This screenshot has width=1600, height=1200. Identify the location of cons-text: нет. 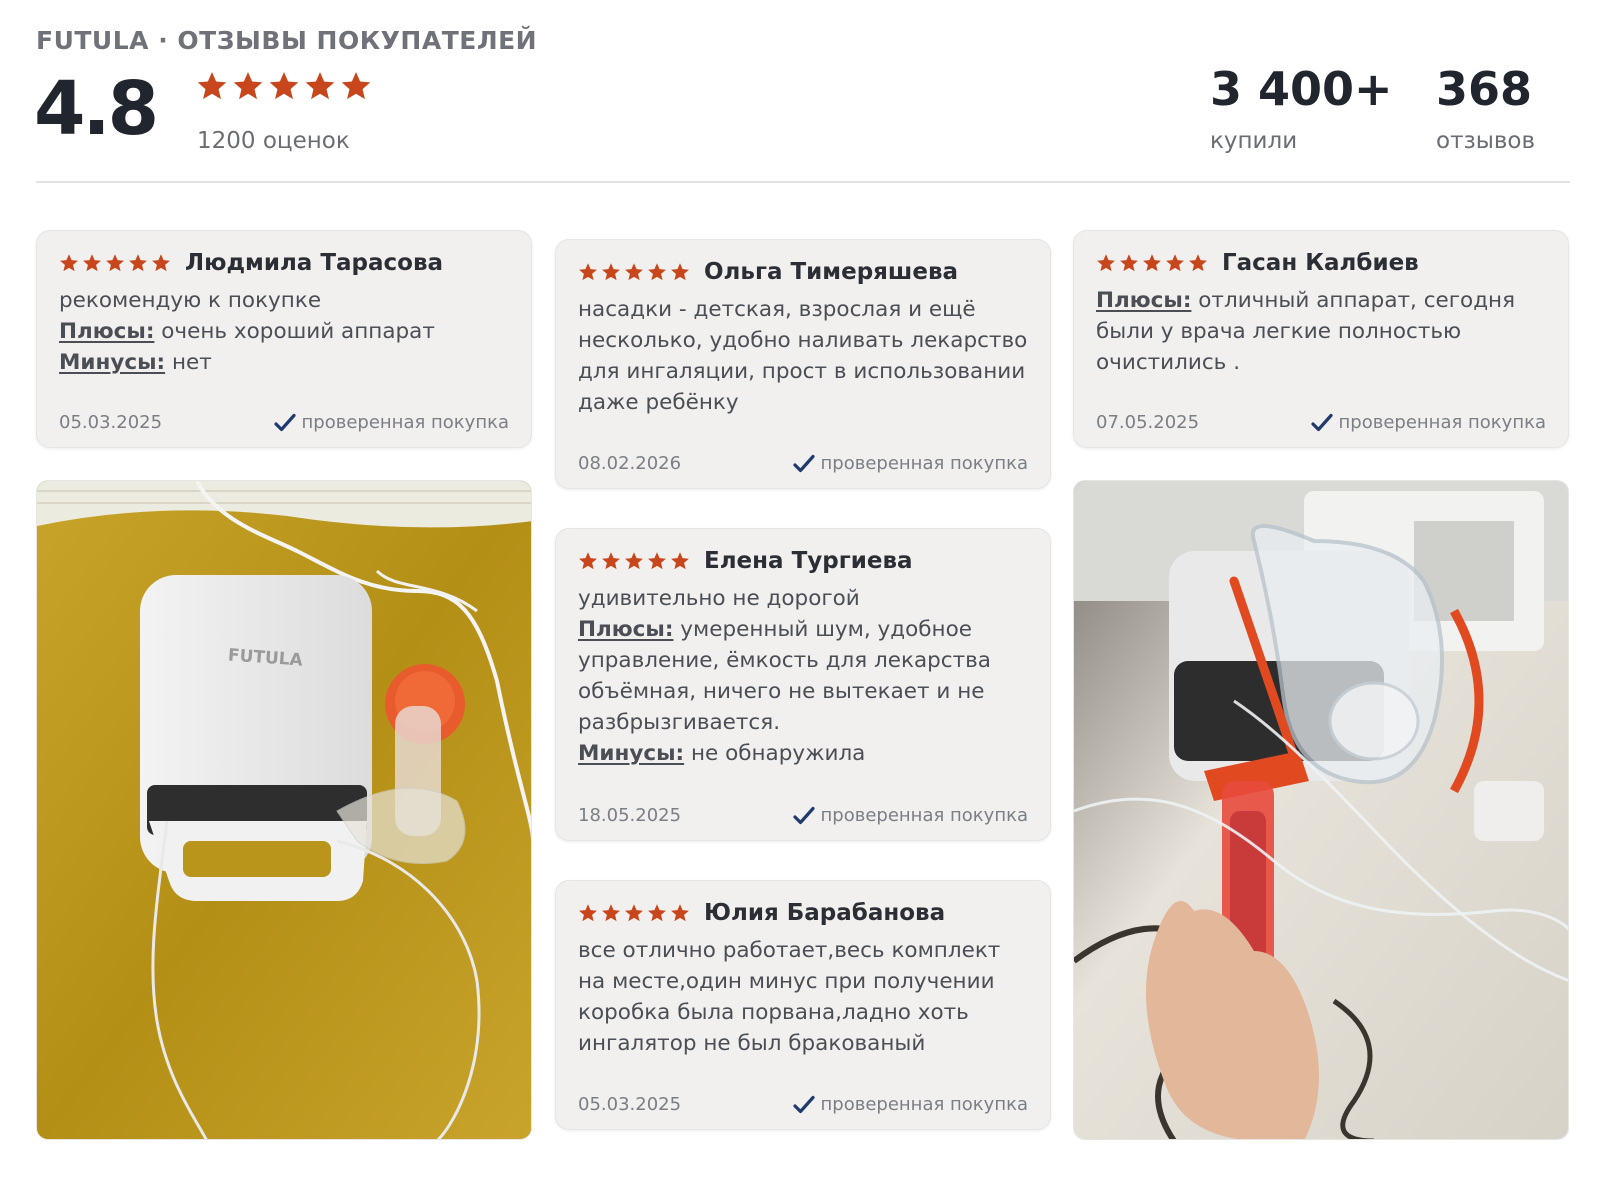
(191, 362).